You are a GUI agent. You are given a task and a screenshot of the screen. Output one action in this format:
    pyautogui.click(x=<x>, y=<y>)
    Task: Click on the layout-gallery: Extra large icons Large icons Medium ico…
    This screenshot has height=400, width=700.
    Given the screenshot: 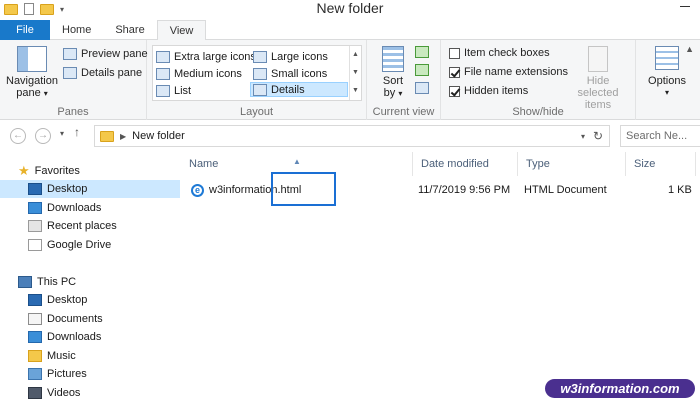 What is the action you would take?
    pyautogui.click(x=257, y=73)
    